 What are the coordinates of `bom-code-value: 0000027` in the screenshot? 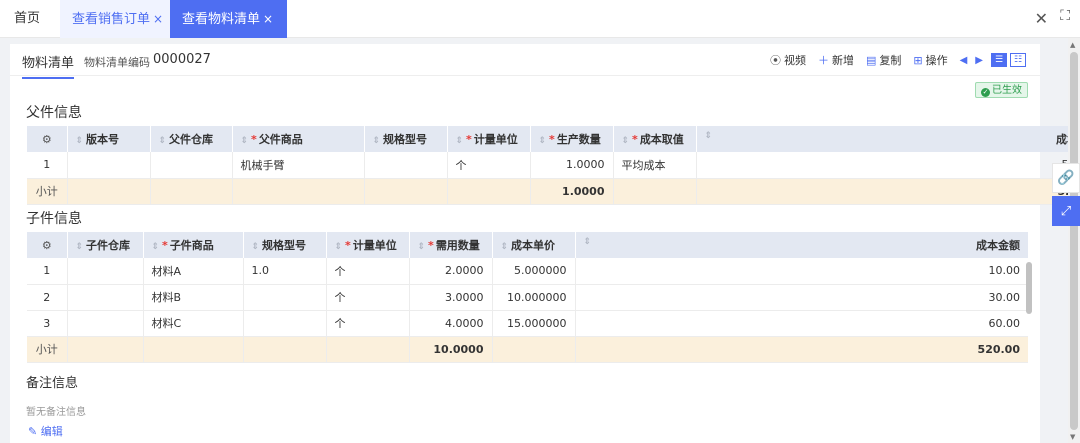 It's located at (182, 59).